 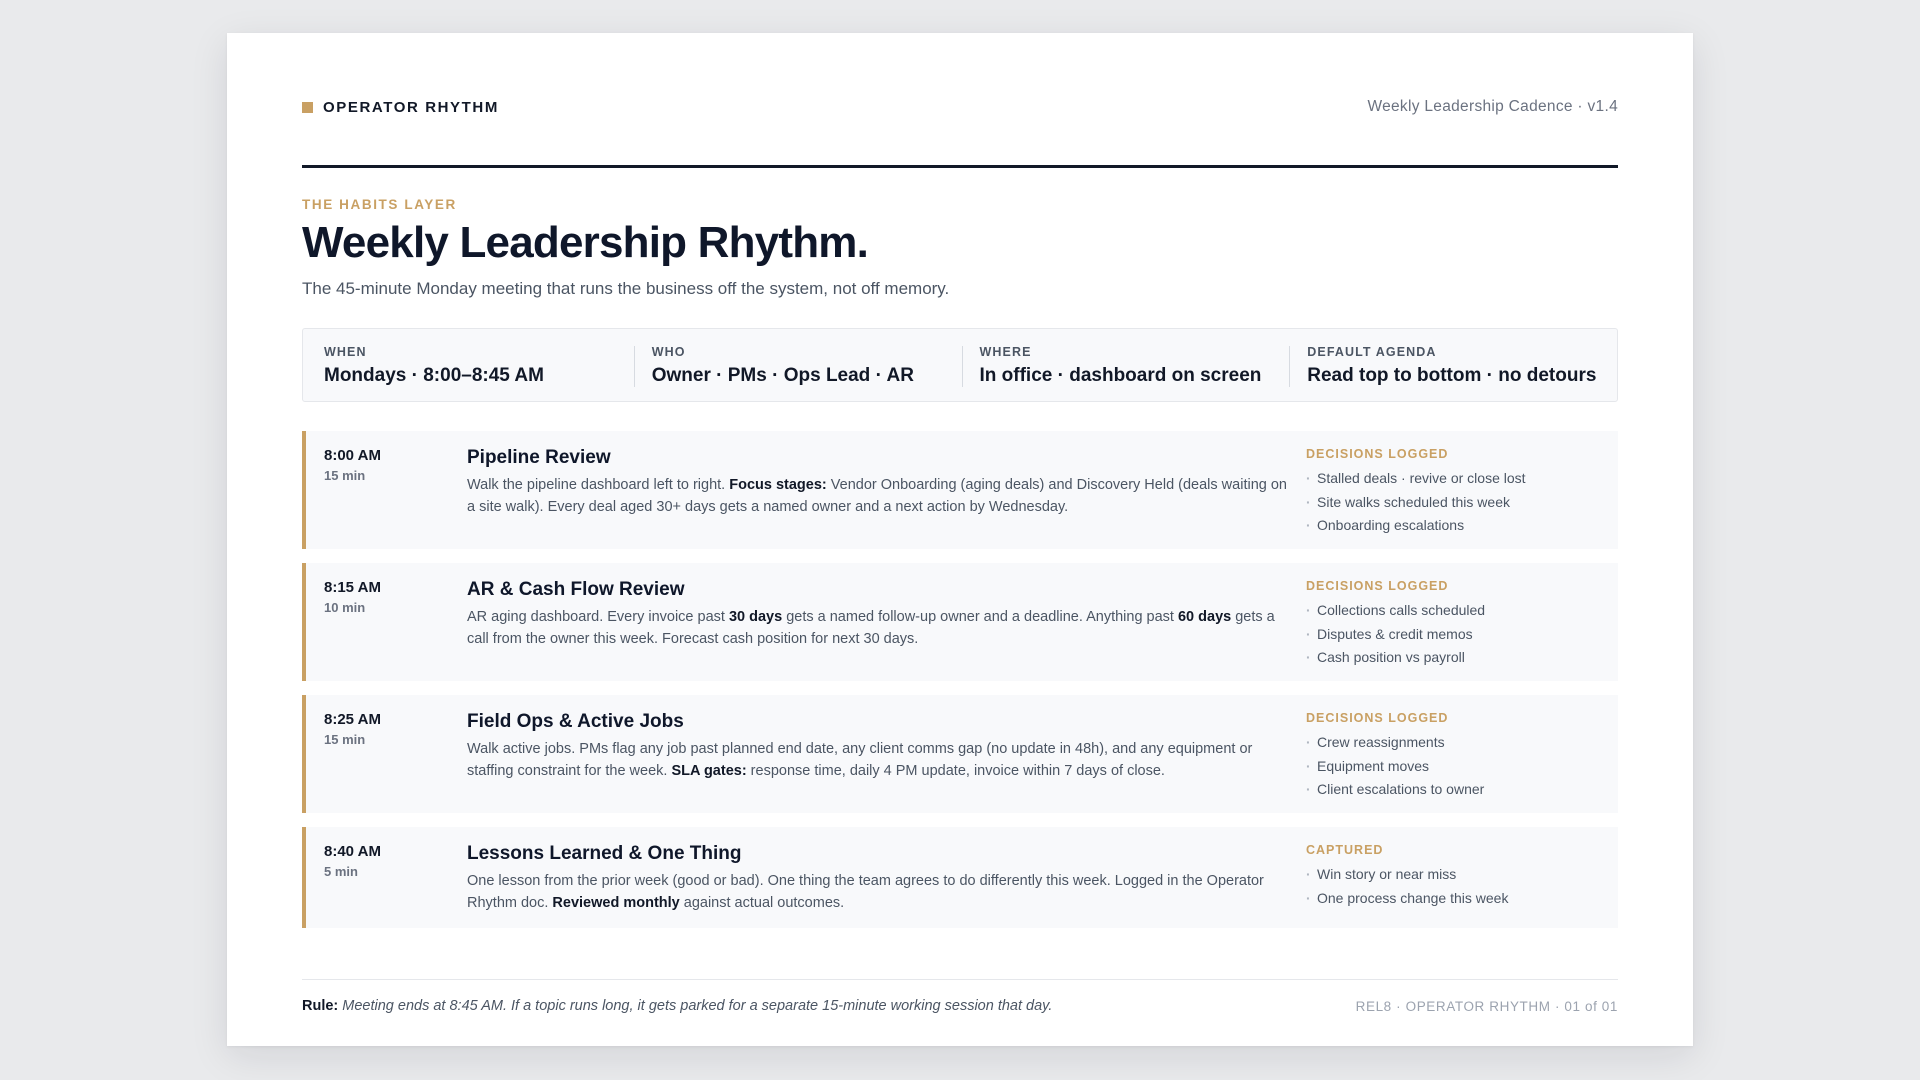 I want to click on agenda-title: Field Ops & Active Jobs, so click(x=575, y=721).